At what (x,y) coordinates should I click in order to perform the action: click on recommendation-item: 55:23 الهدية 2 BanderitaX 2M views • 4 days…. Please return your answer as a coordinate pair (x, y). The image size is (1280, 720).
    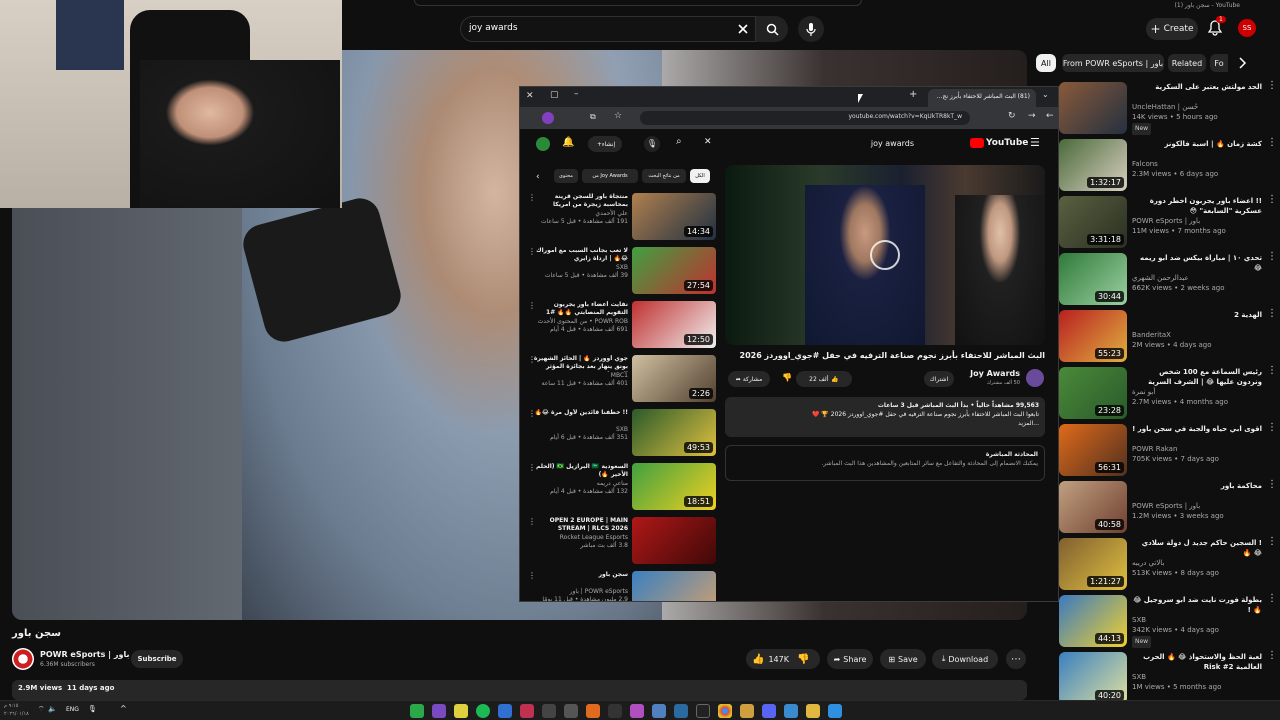
    Looking at the image, I should click on (1168, 335).